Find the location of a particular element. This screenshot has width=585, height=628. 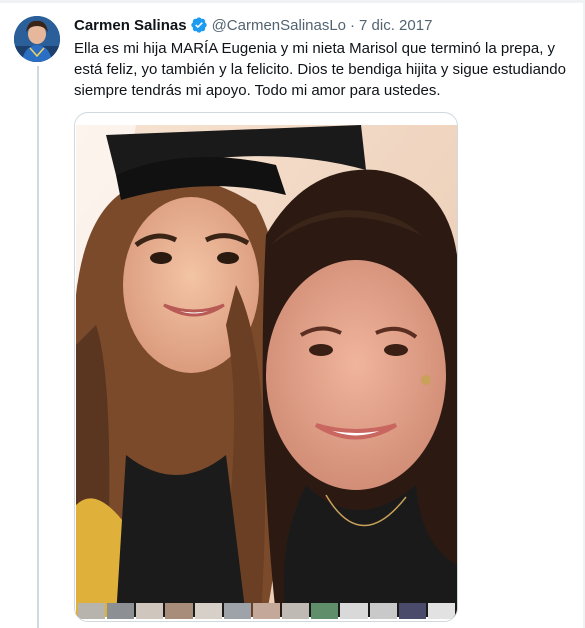

verified-badge-icon is located at coordinates (199, 25).